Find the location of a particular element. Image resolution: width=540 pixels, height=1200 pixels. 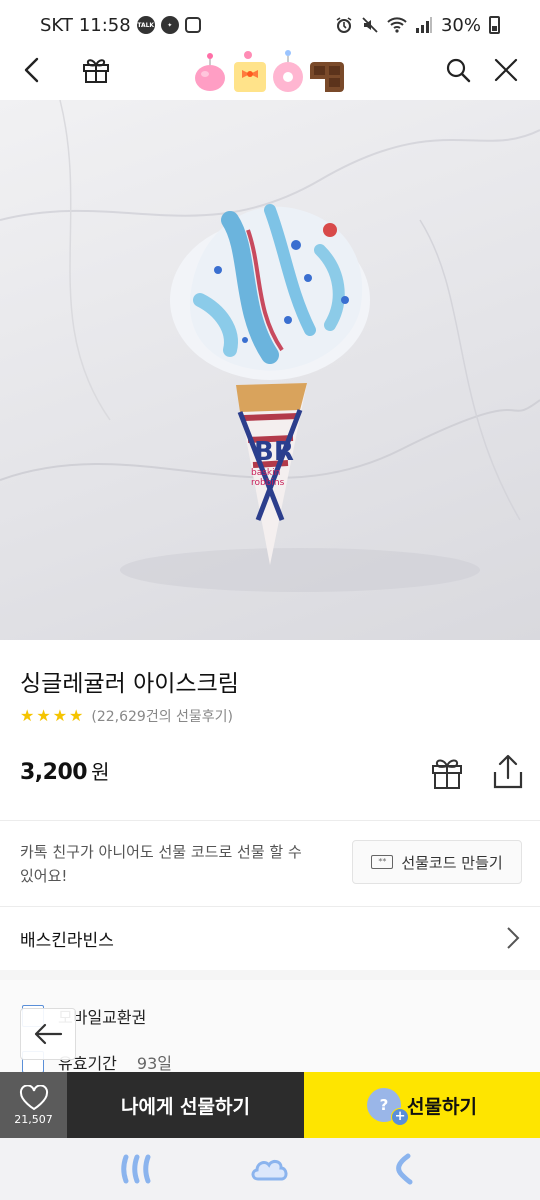

gift-bubble-mark: ? is located at coordinates (384, 1105).